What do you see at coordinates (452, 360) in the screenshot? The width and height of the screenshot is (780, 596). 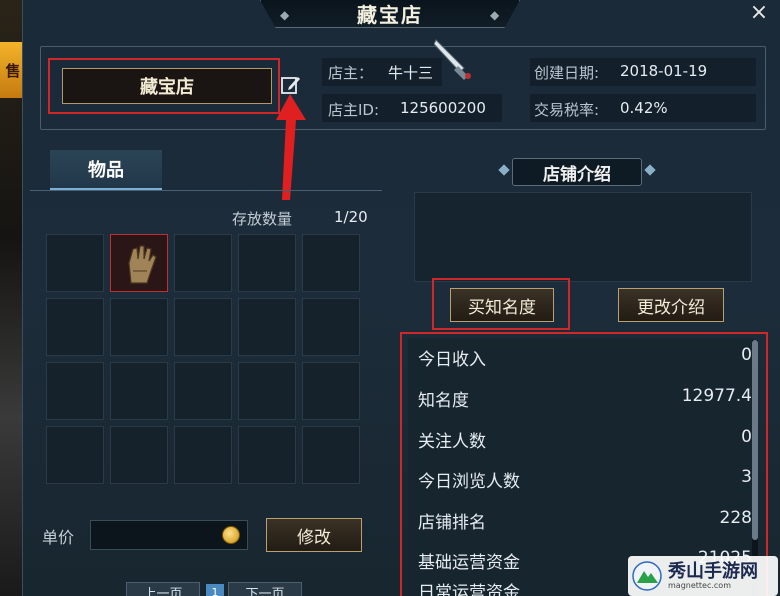 I see `stat-label: 今日收入` at bounding box center [452, 360].